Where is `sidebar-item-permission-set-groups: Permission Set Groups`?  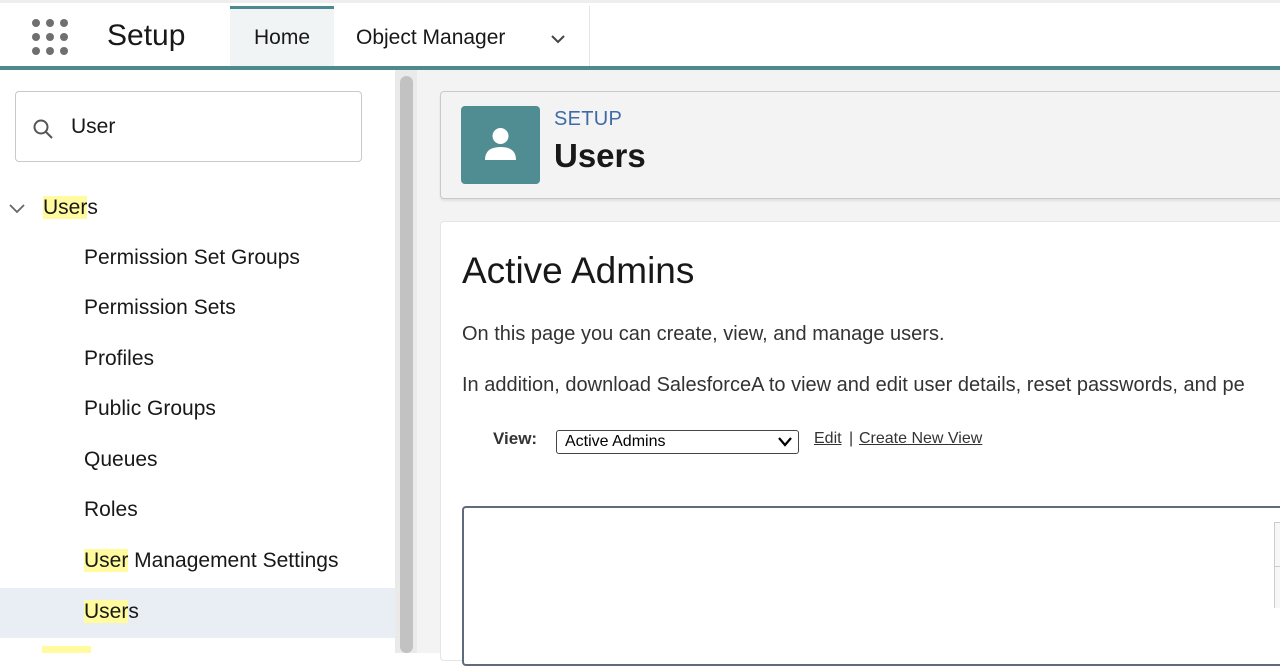
sidebar-item-permission-set-groups: Permission Set Groups is located at coordinates (197, 259).